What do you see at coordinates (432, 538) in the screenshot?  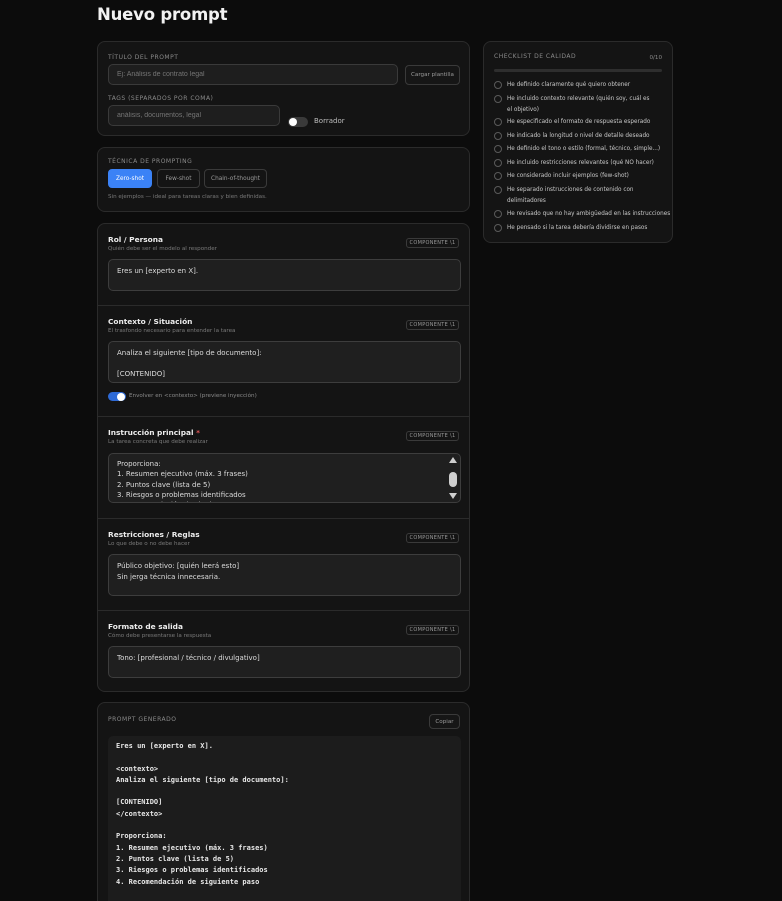 I see `restrictions-component-badge: COMPONENTE \1` at bounding box center [432, 538].